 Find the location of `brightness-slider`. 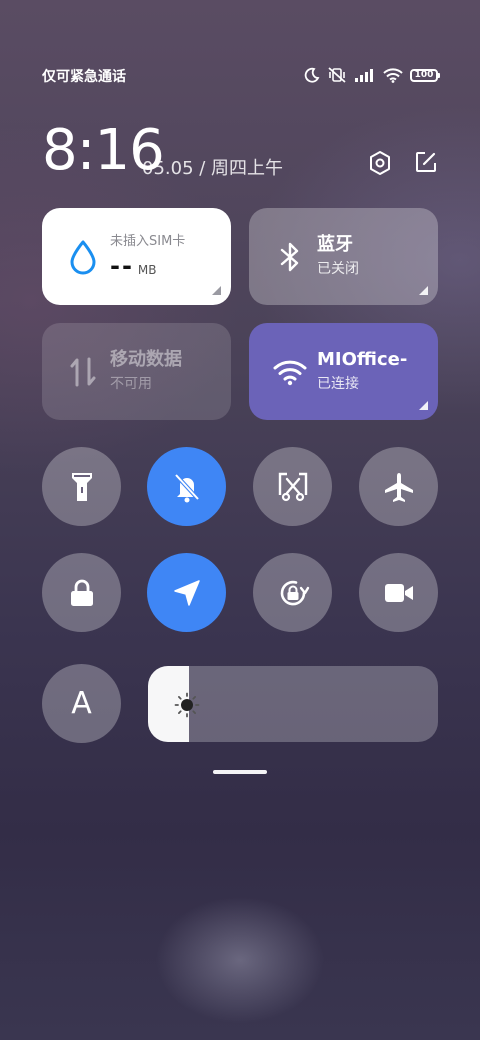

brightness-slider is located at coordinates (293, 704).